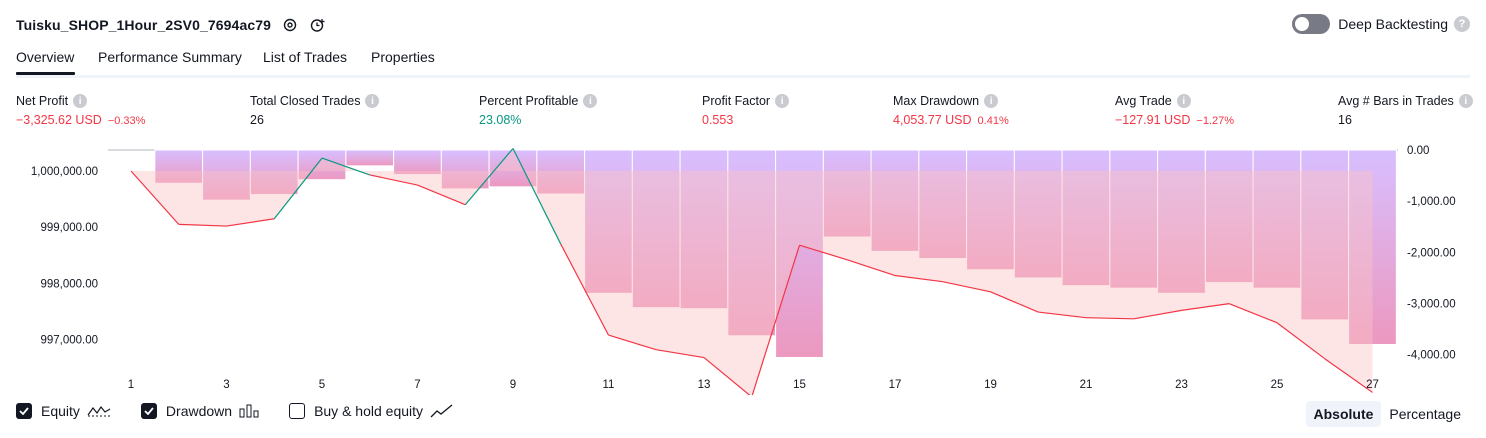  What do you see at coordinates (80, 110) in the screenshot?
I see `metric-net-profit: Net Profit i −3,325.62 USD −0.33%` at bounding box center [80, 110].